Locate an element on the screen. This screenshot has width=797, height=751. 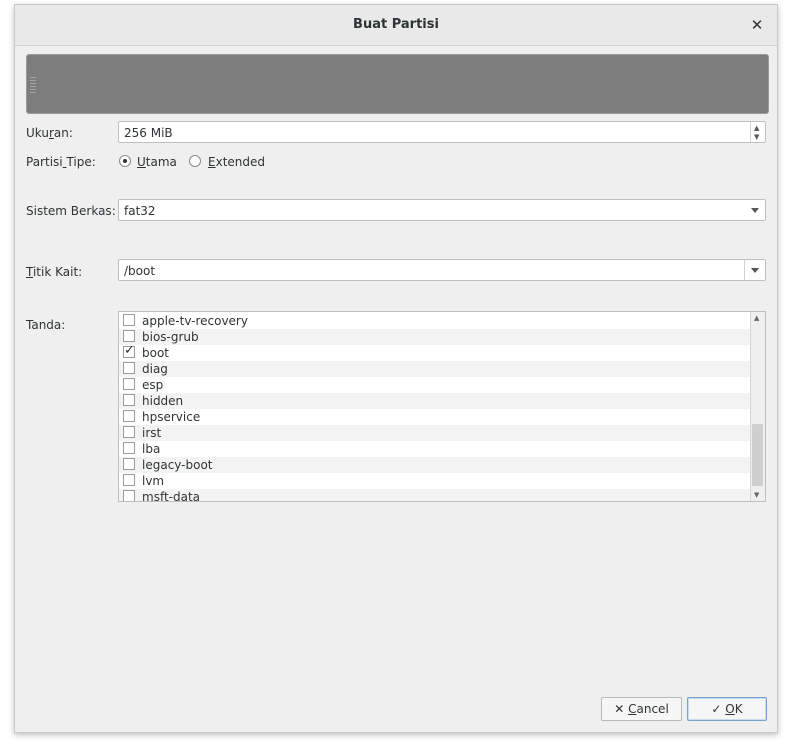
radio-primary-label: Utama is located at coordinates (157, 162).